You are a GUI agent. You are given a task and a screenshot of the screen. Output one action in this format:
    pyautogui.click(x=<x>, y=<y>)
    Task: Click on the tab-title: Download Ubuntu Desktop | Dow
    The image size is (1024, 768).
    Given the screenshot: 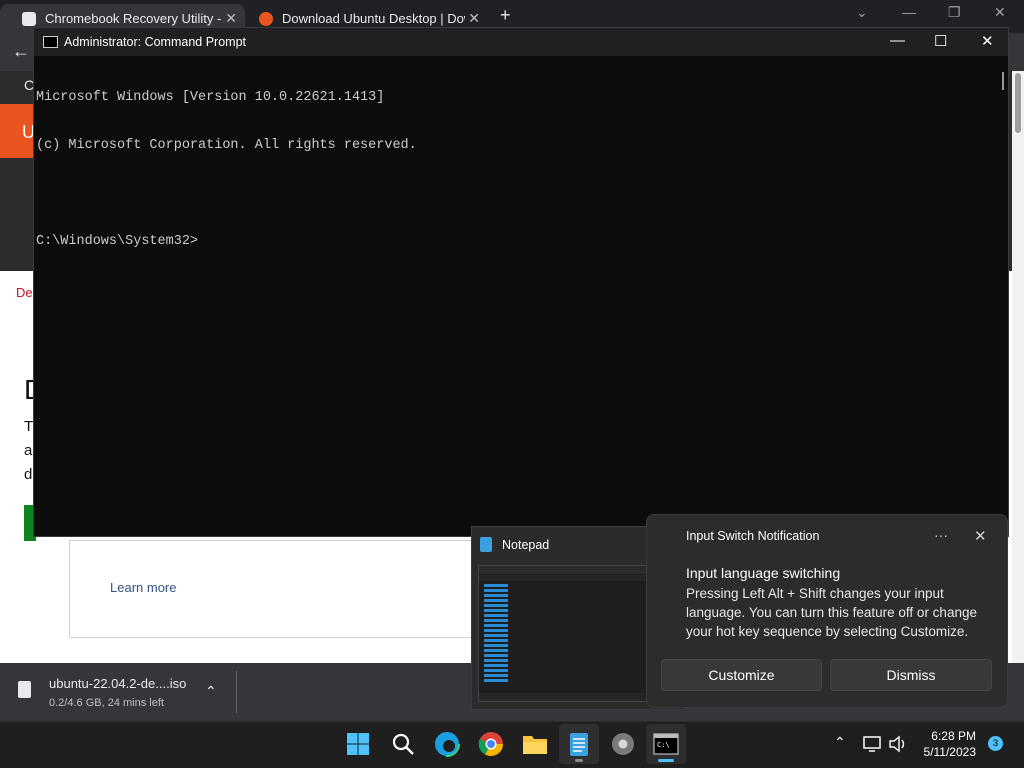 What is the action you would take?
    pyautogui.click(x=373, y=18)
    